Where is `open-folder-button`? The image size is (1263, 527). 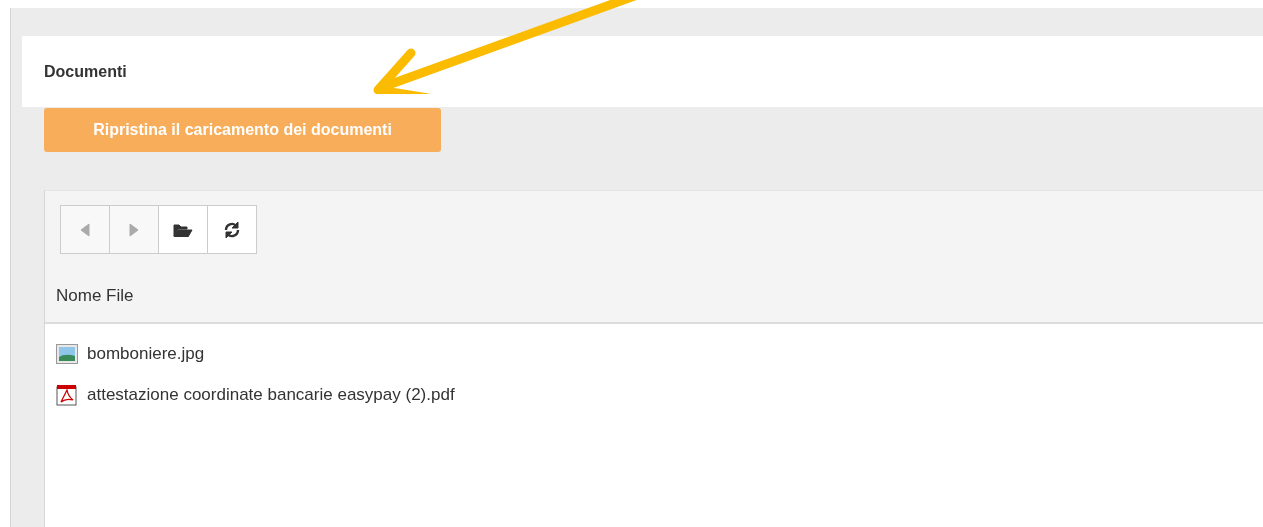
open-folder-button is located at coordinates (183, 229).